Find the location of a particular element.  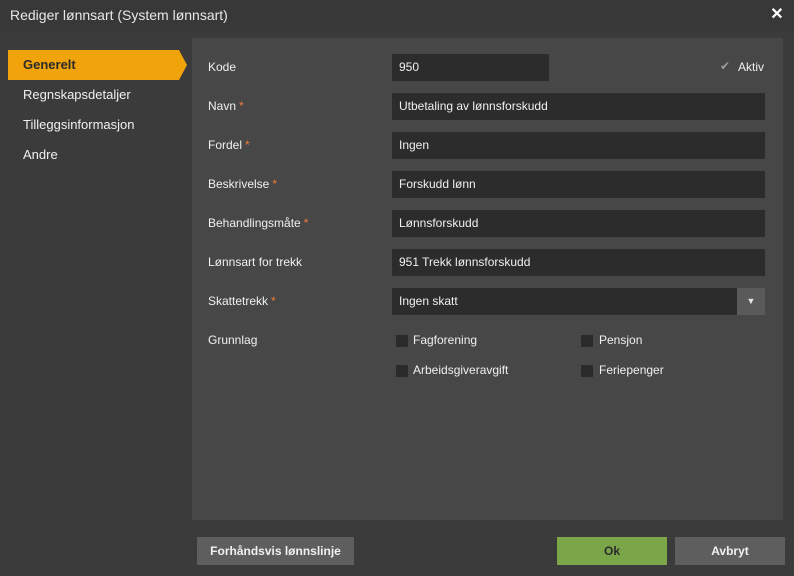

lonnsart-trekk-field: 951 Trekk lønnsforskudd is located at coordinates (578, 262).